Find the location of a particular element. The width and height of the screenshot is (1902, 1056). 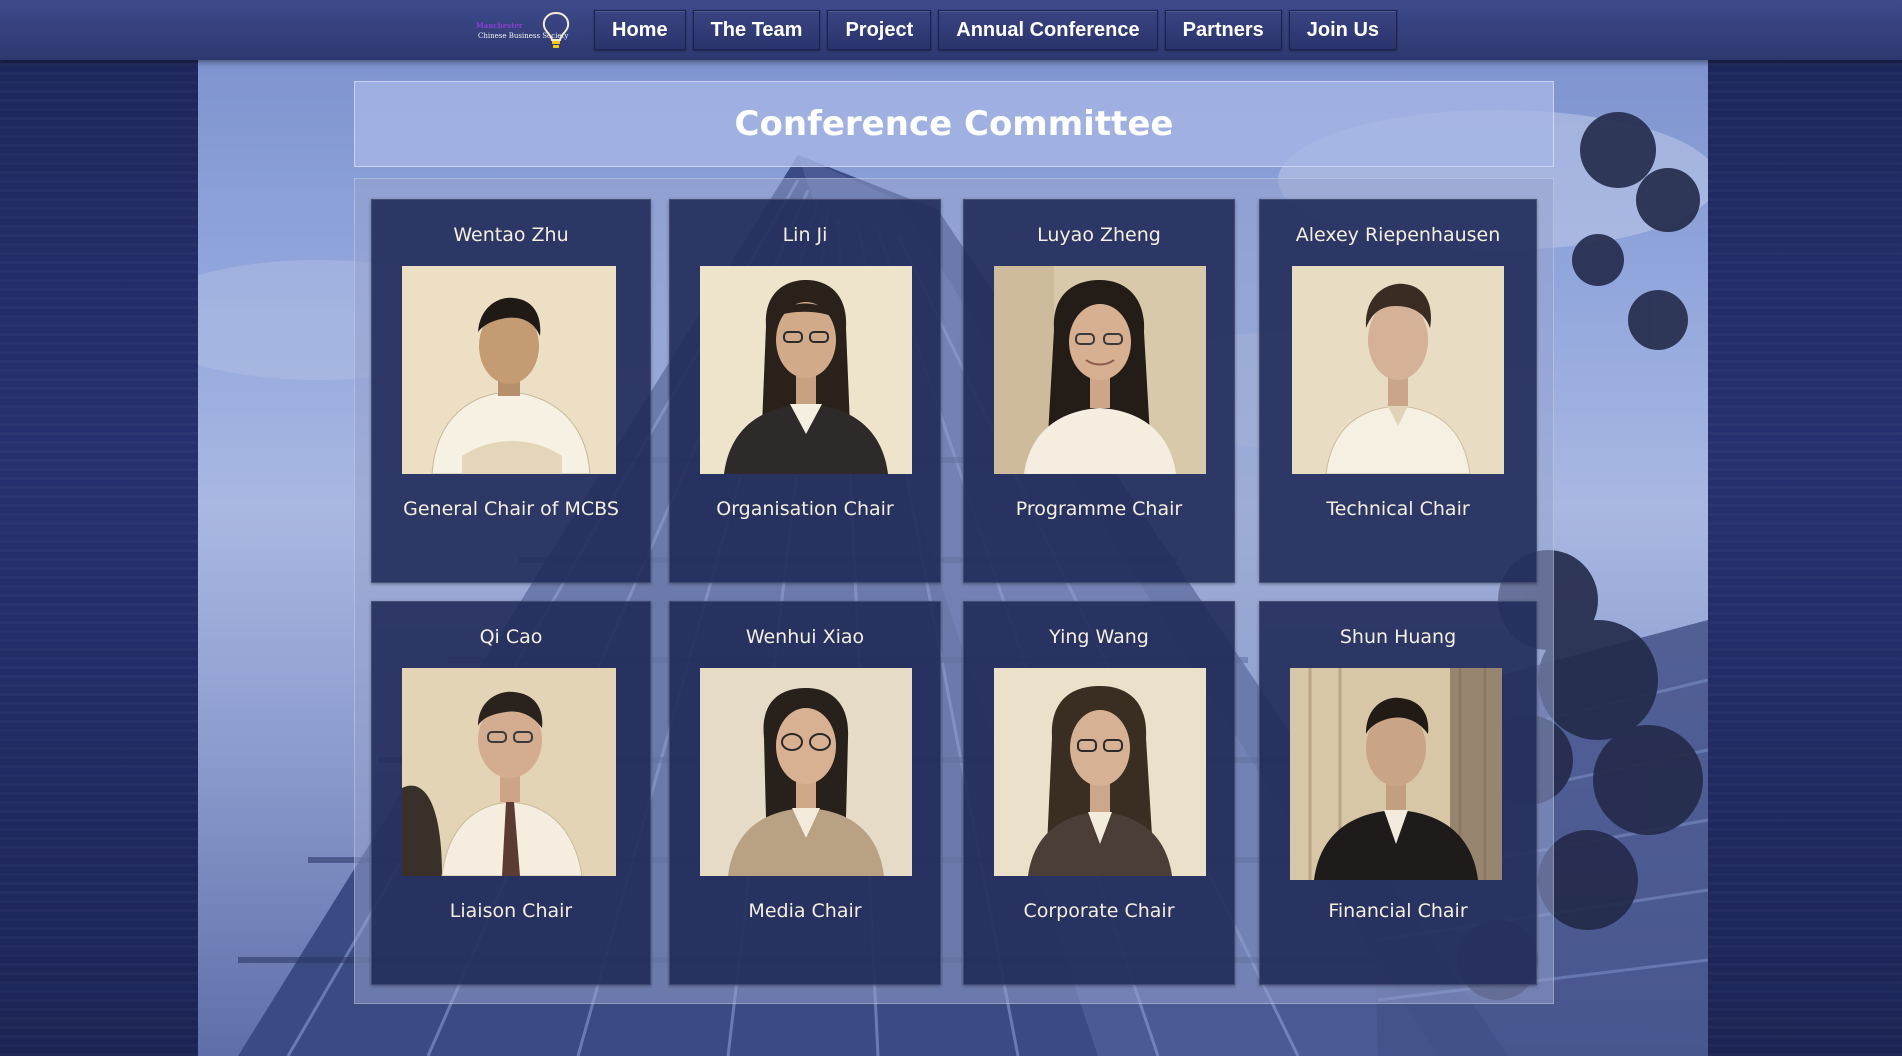

member-name: Ying Wang is located at coordinates (1099, 637).